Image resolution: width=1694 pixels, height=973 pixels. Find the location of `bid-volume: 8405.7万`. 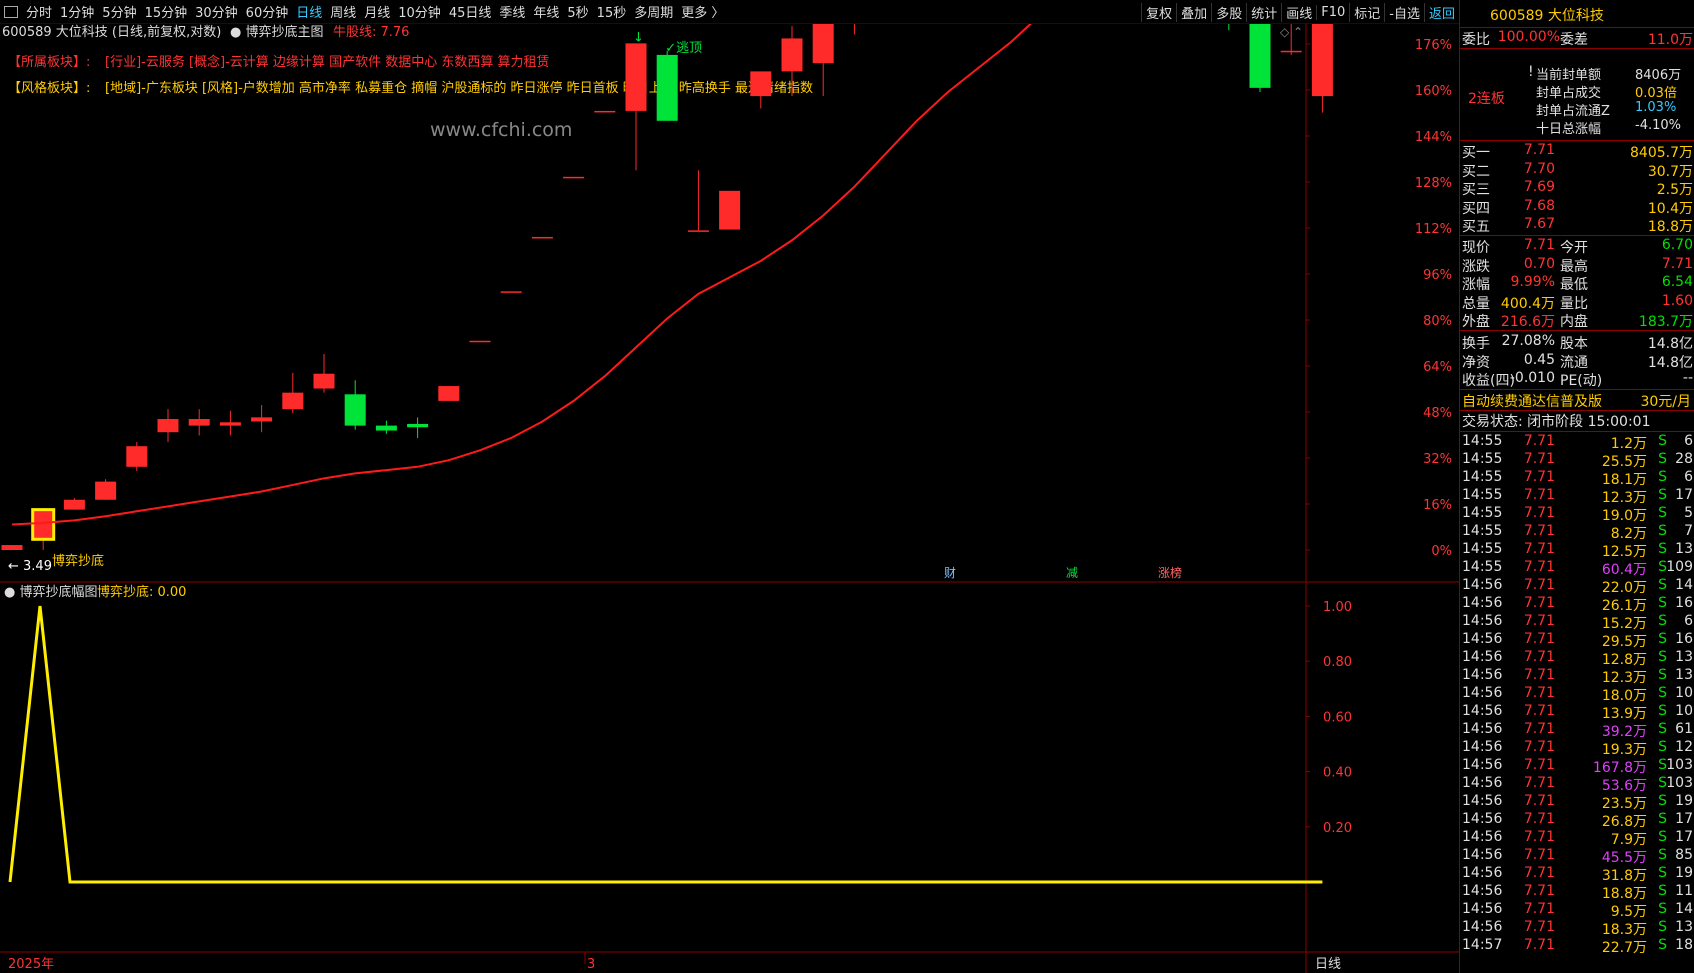

bid-volume: 8405.7万 is located at coordinates (1661, 153).